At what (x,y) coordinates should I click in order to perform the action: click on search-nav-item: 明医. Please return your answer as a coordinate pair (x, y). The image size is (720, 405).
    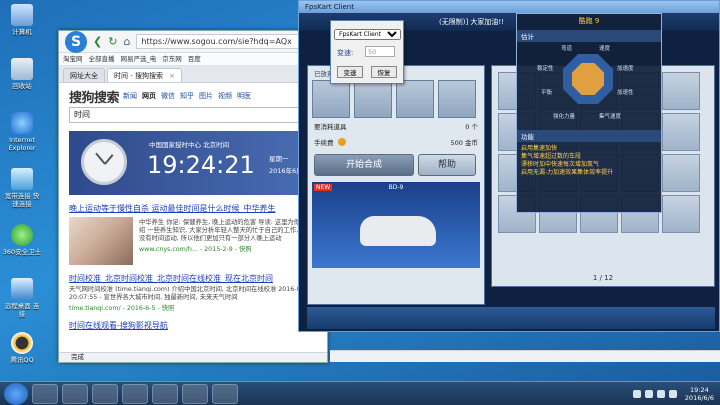
    Looking at the image, I should click on (244, 96).